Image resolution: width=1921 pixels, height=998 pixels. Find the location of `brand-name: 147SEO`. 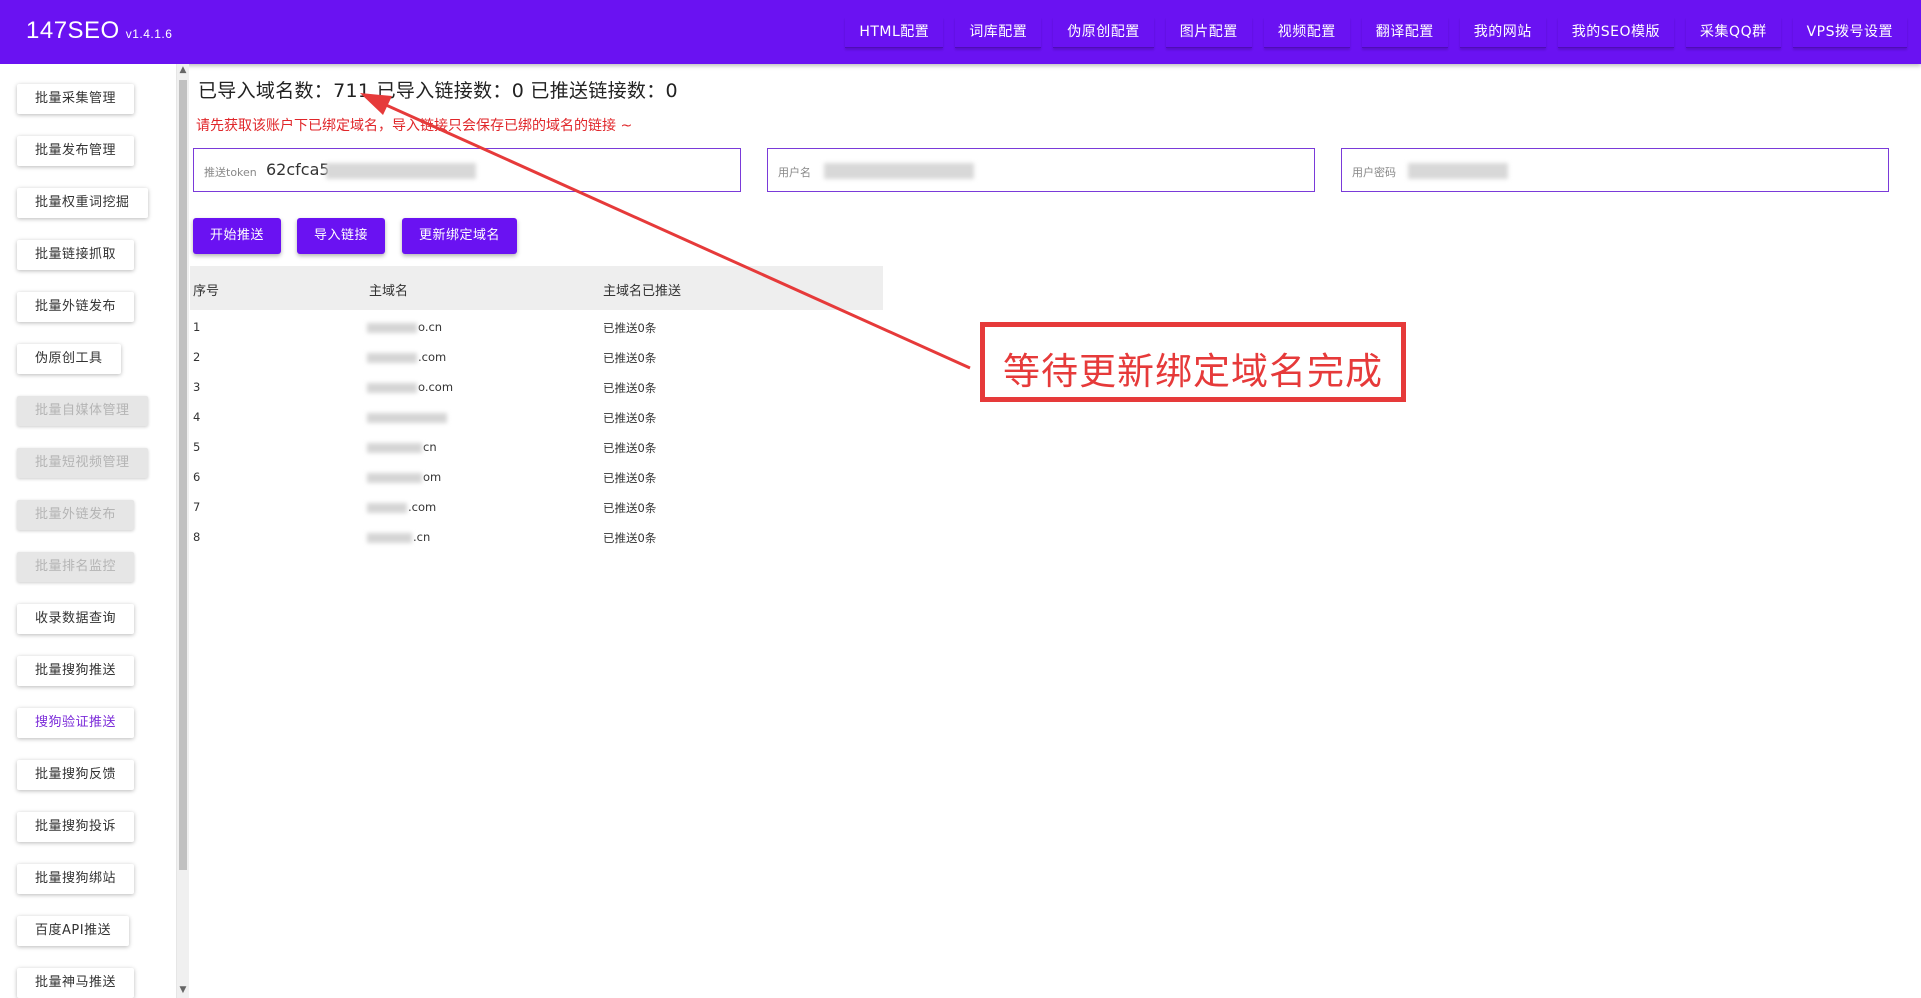

brand-name: 147SEO is located at coordinates (73, 30).